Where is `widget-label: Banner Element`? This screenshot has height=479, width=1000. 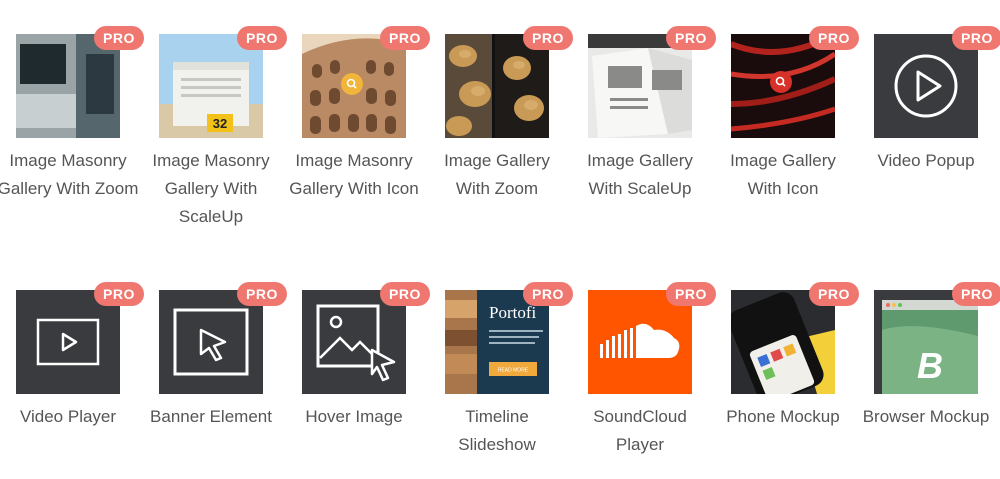 widget-label: Banner Element is located at coordinates (211, 416).